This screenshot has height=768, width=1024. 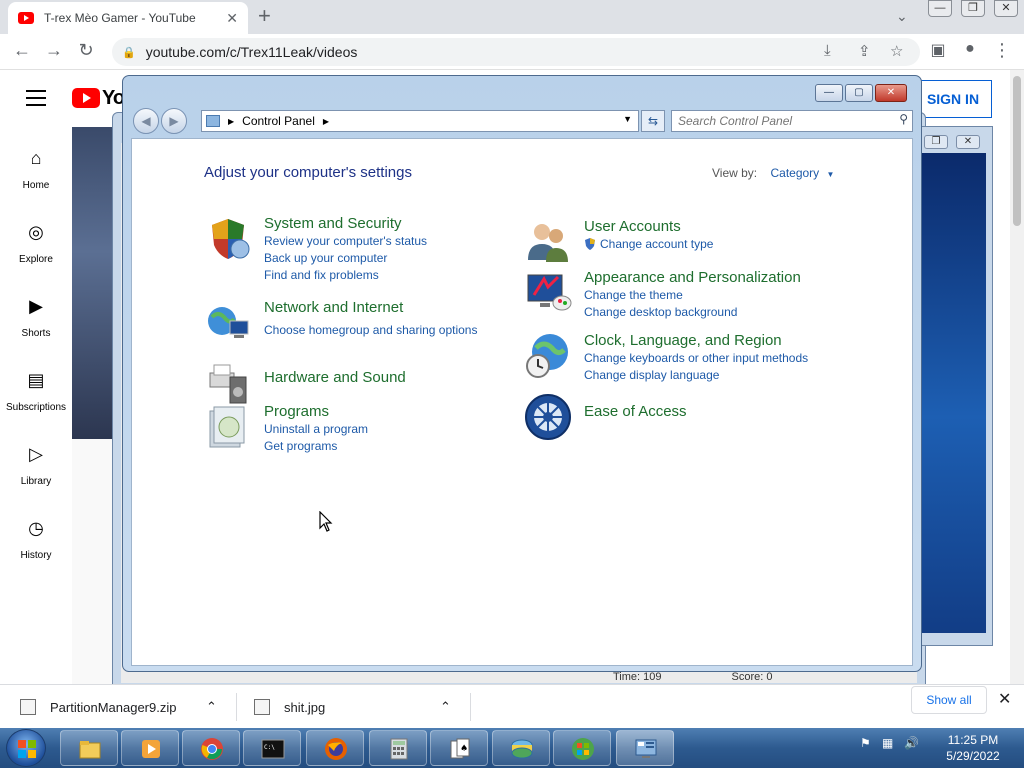 I want to click on hamburger-menu-icon, so click(x=36, y=100).